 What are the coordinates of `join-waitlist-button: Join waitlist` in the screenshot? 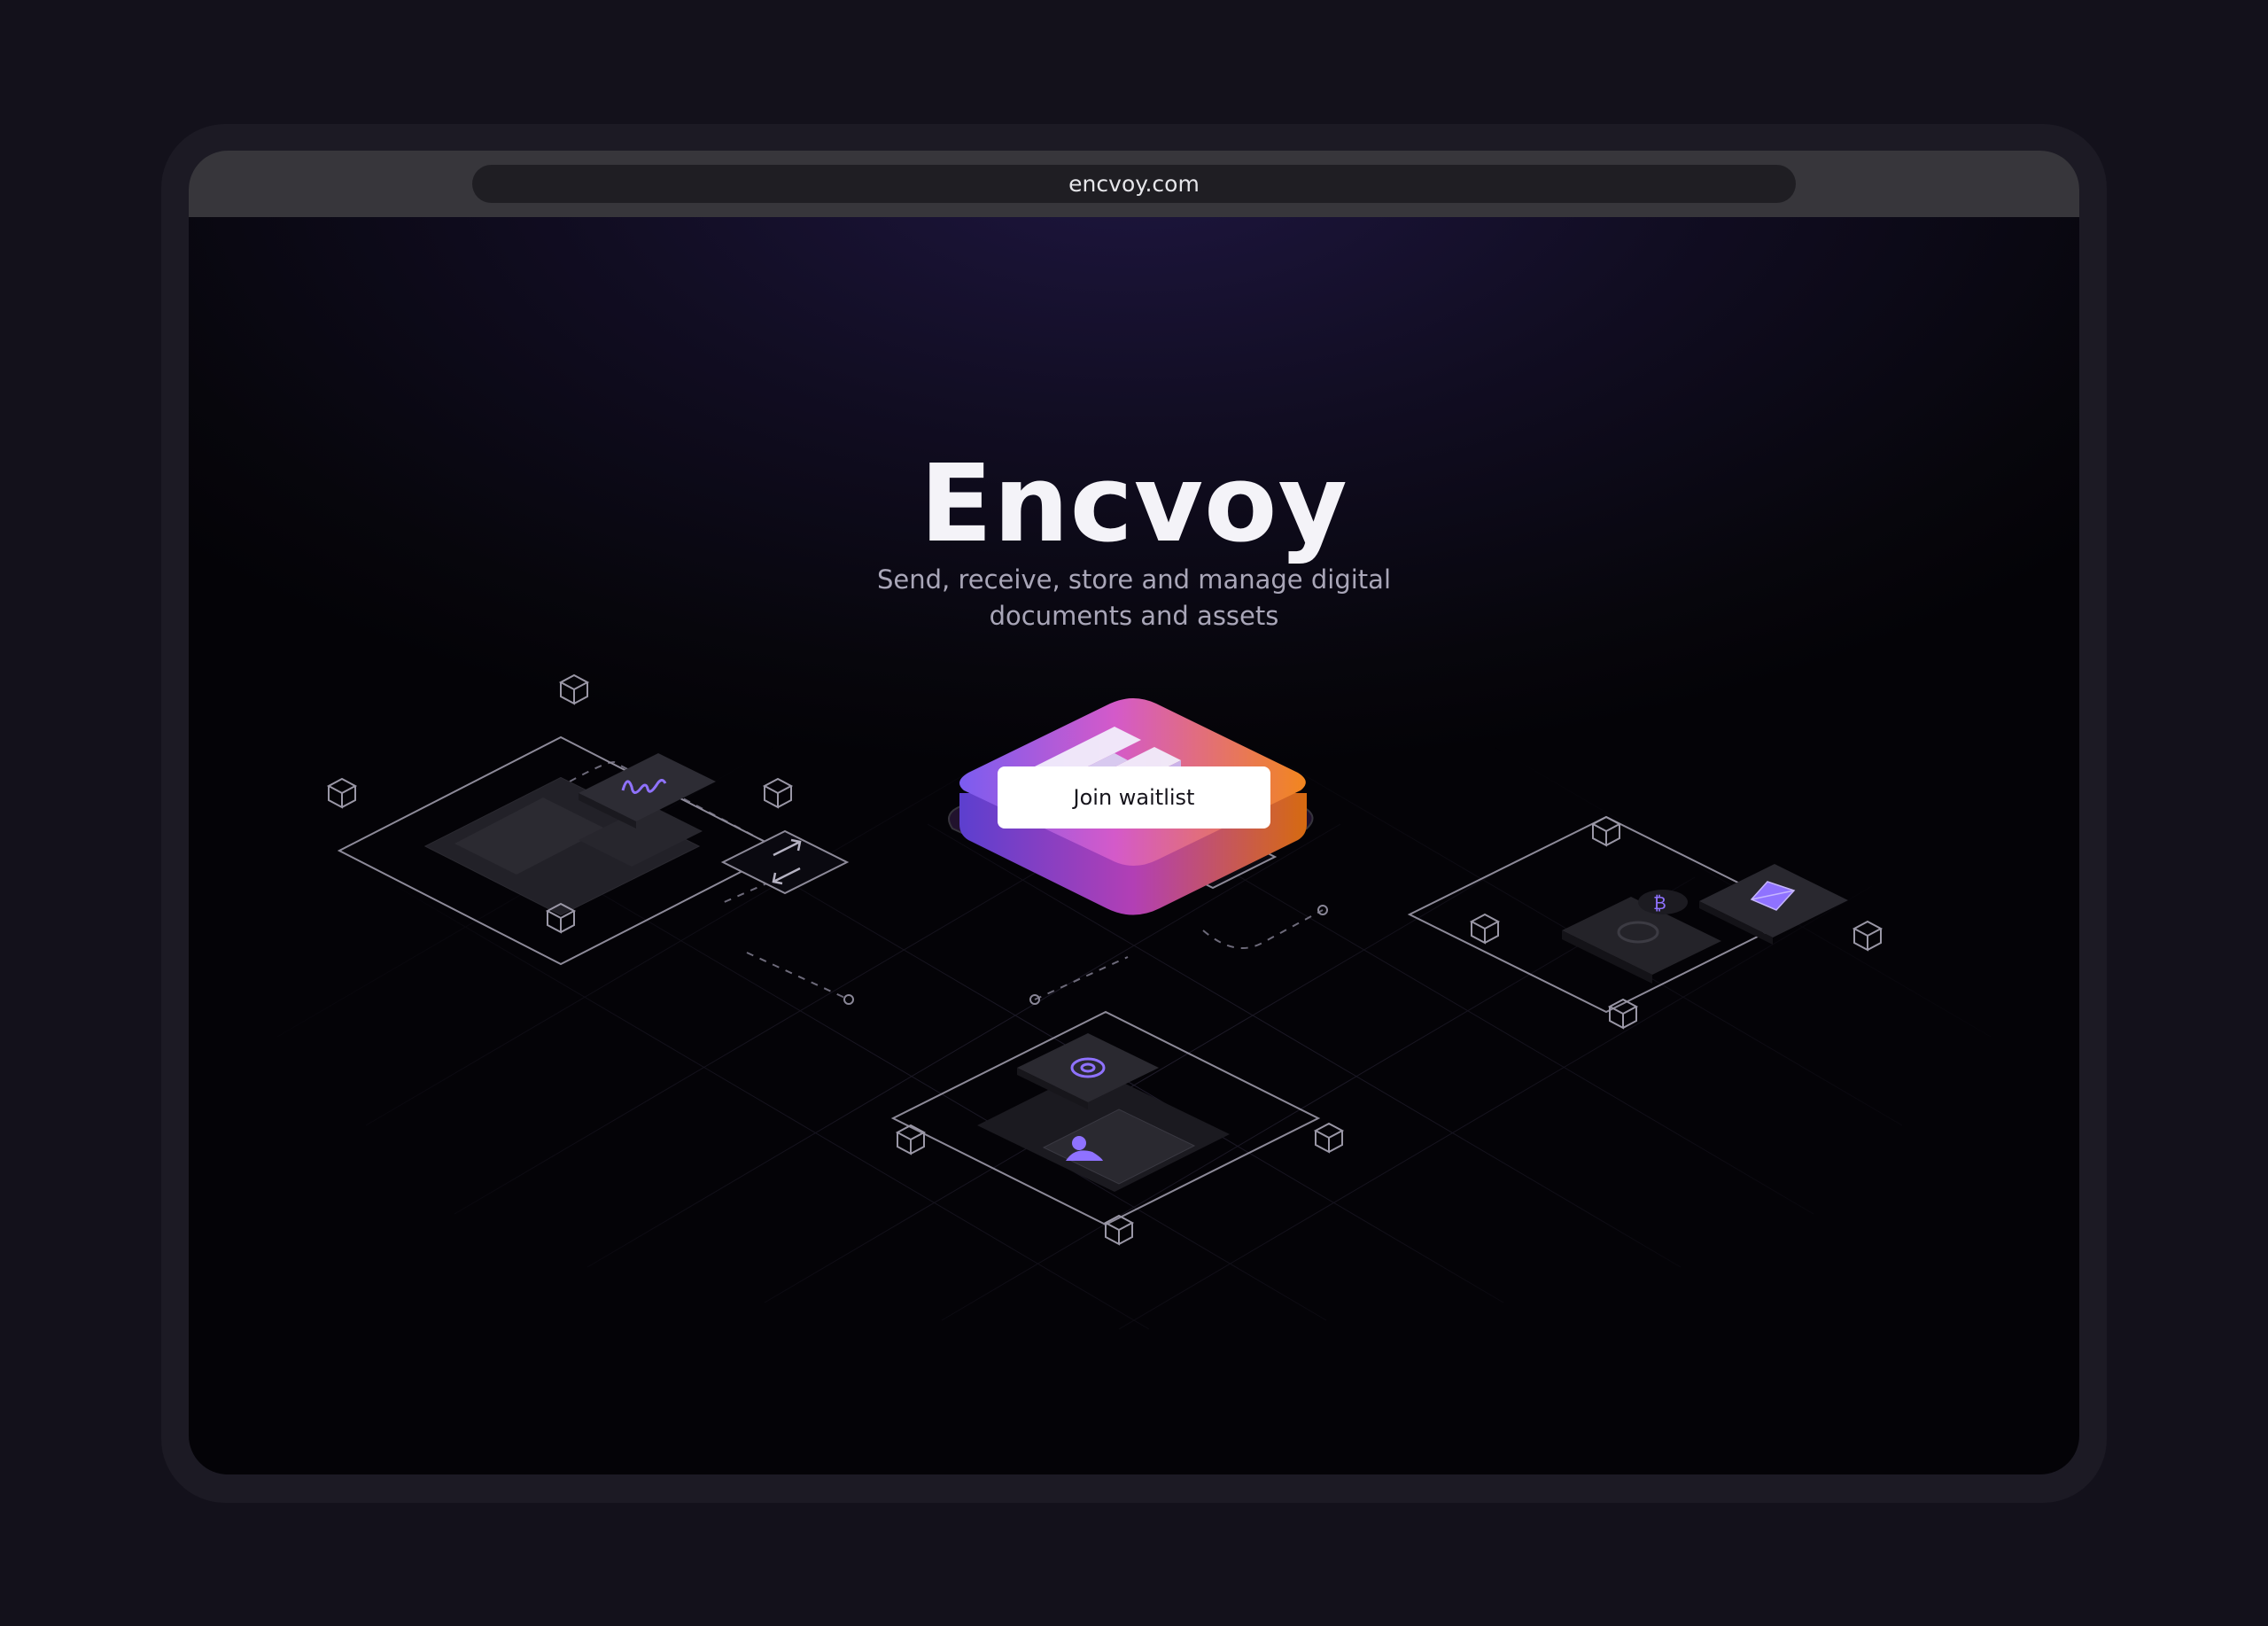 It's located at (1134, 797).